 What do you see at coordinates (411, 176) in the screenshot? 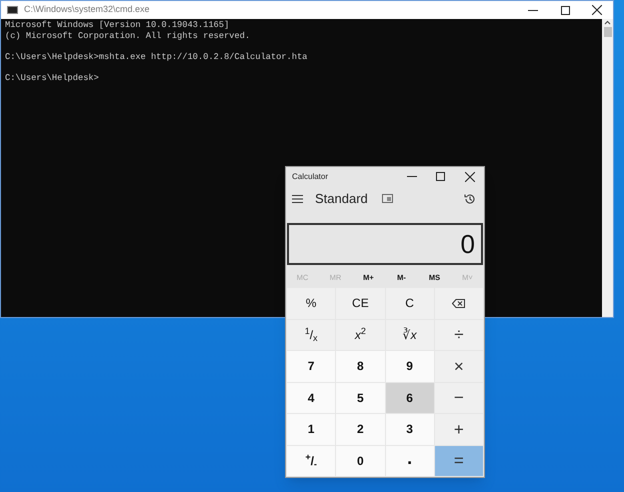
I see `minimize-icon` at bounding box center [411, 176].